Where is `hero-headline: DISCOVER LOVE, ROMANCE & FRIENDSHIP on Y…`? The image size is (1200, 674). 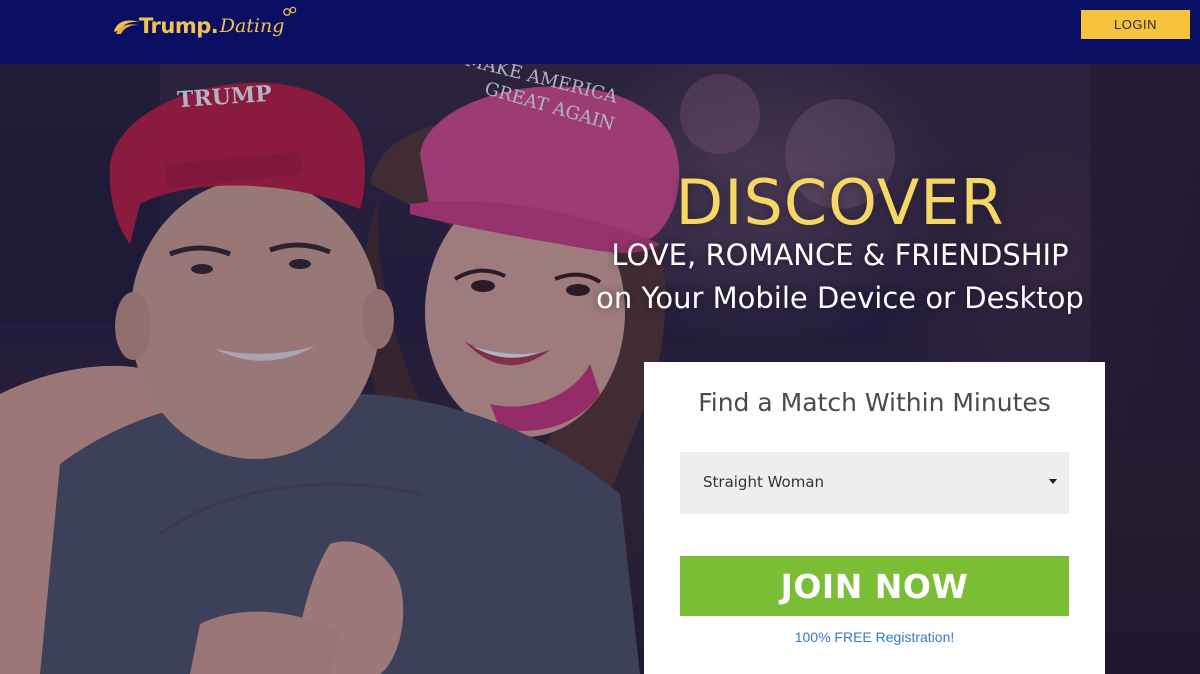 hero-headline: DISCOVER LOVE, ROMANCE & FRIENDSHIP on Y… is located at coordinates (840, 244).